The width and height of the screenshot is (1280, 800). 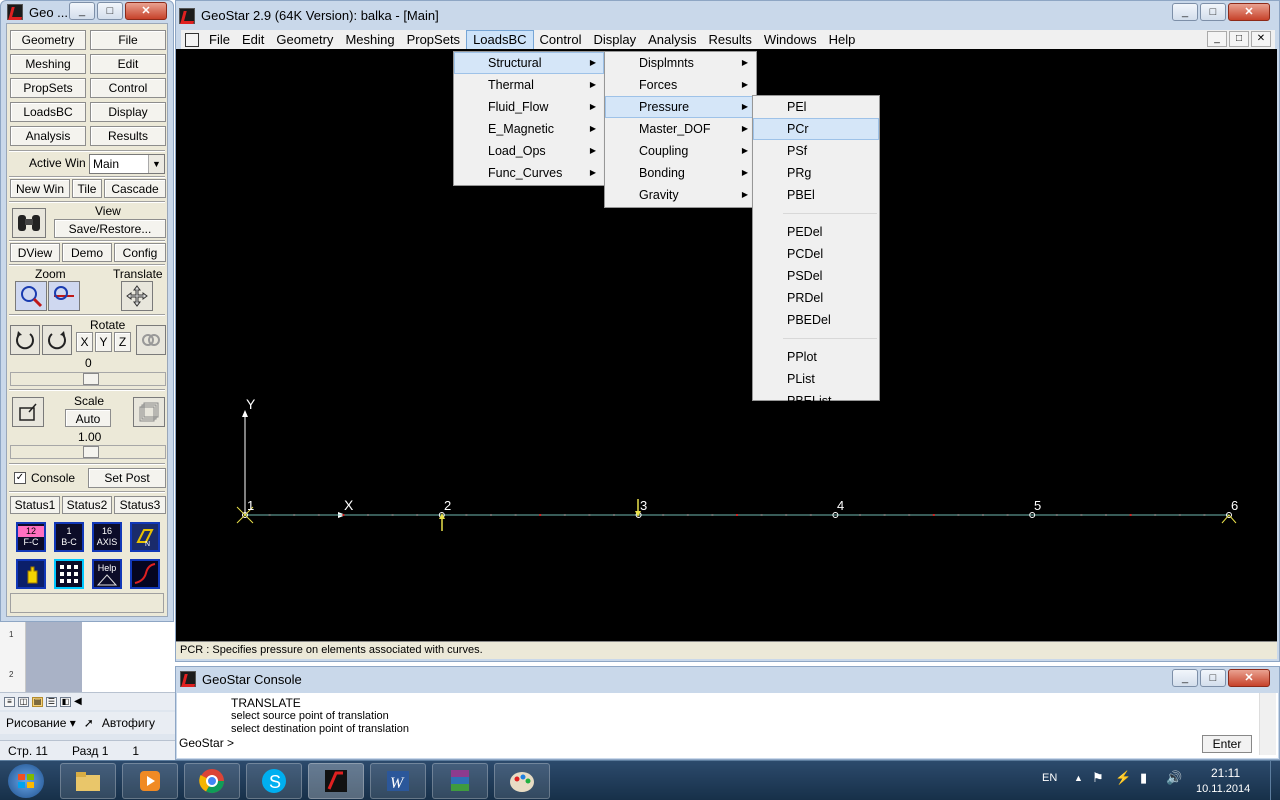 I want to click on network-icon: ▮, so click(x=1143, y=778).